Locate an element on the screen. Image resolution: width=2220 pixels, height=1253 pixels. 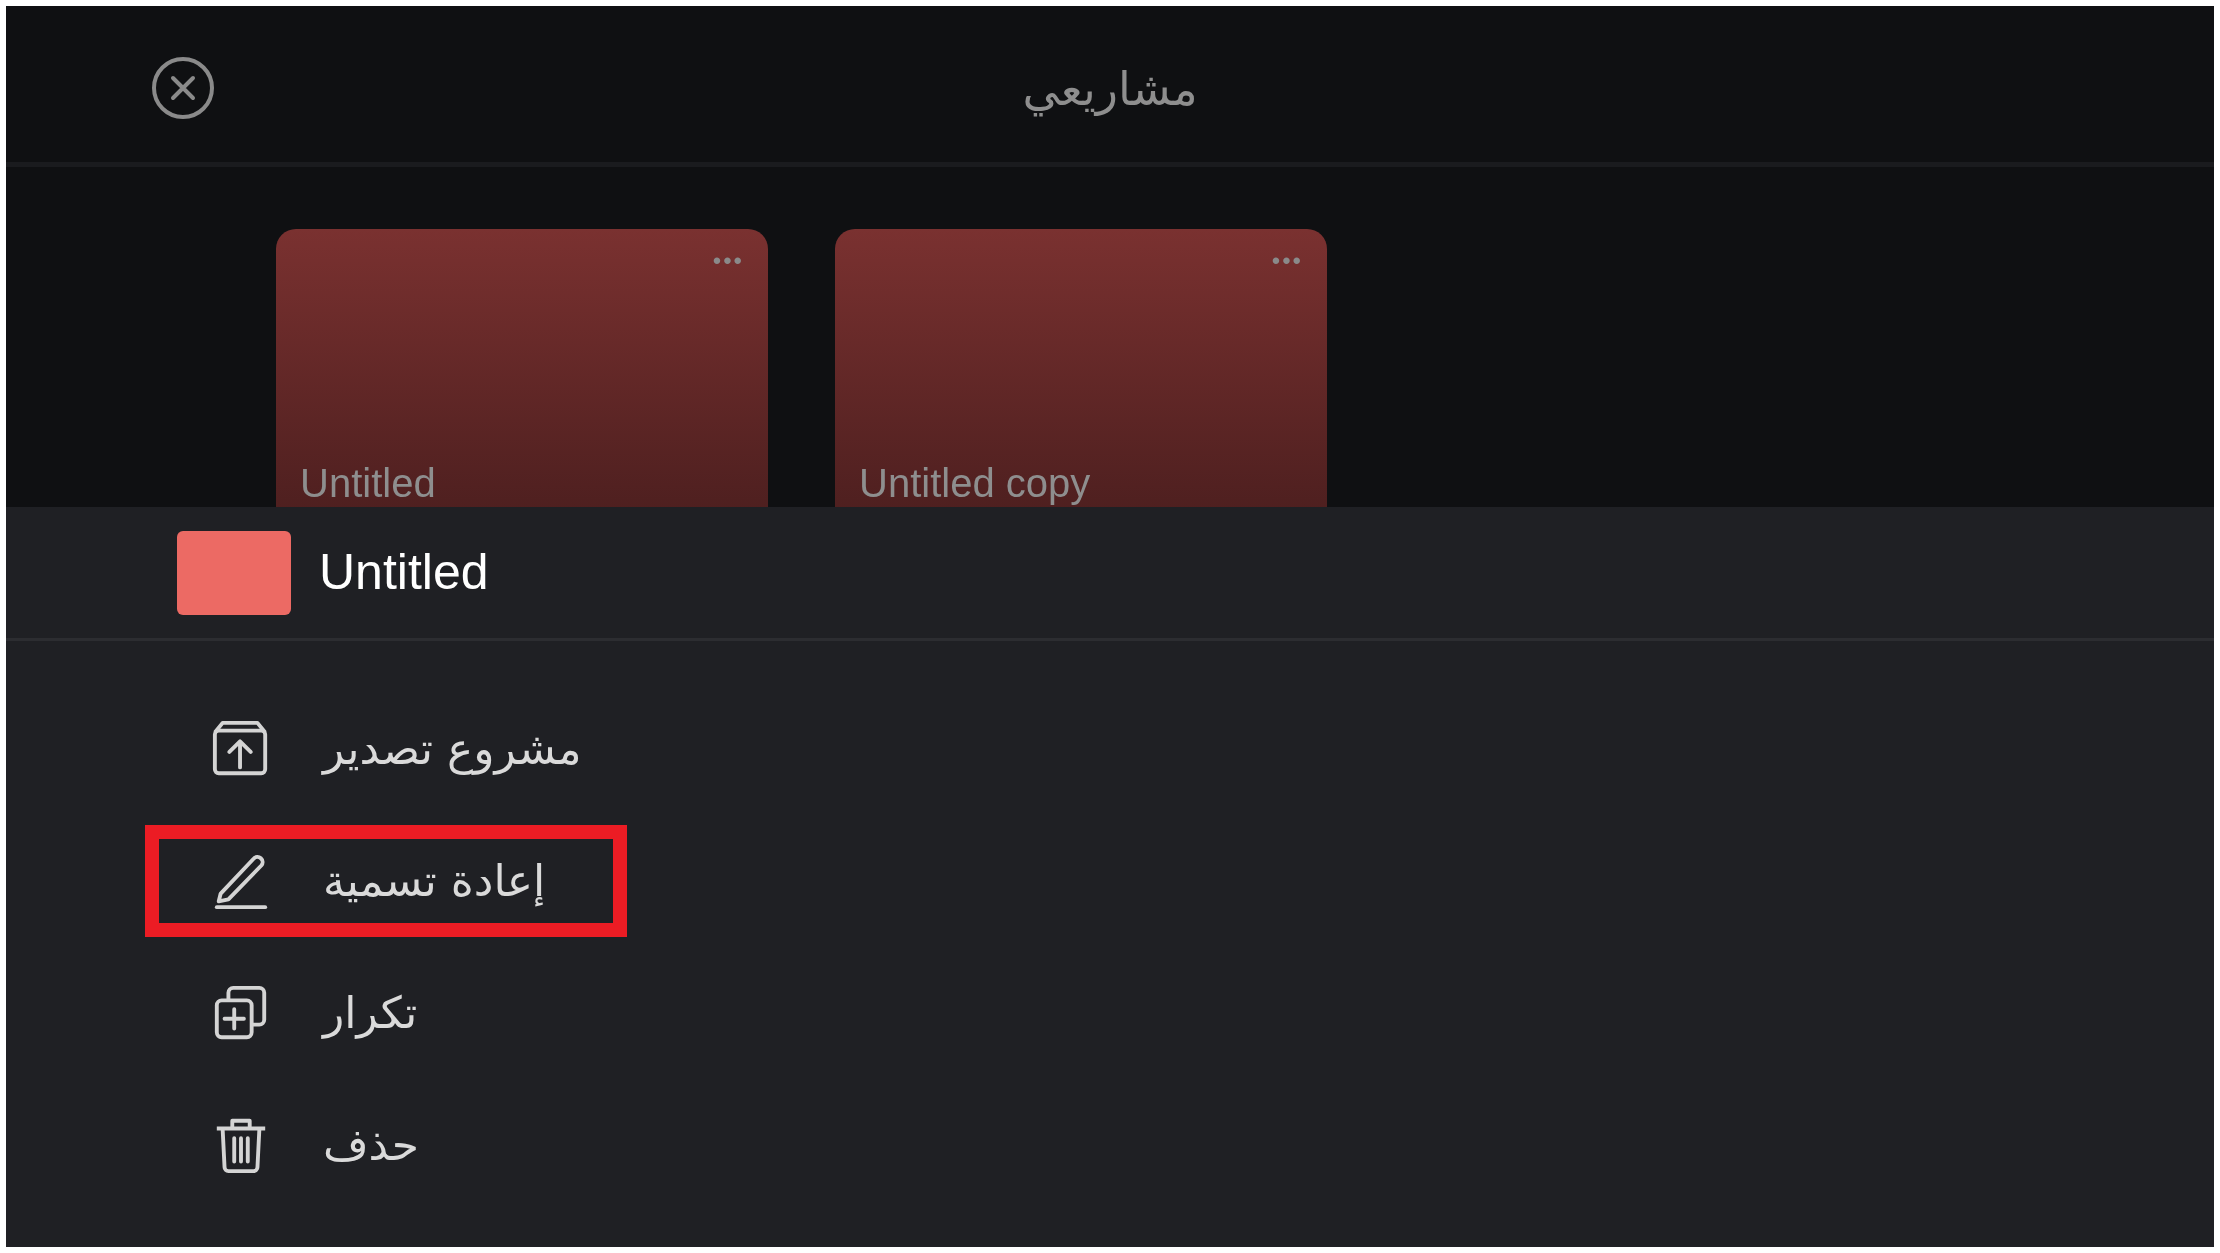
project-title: Untitled is located at coordinates (404, 572).